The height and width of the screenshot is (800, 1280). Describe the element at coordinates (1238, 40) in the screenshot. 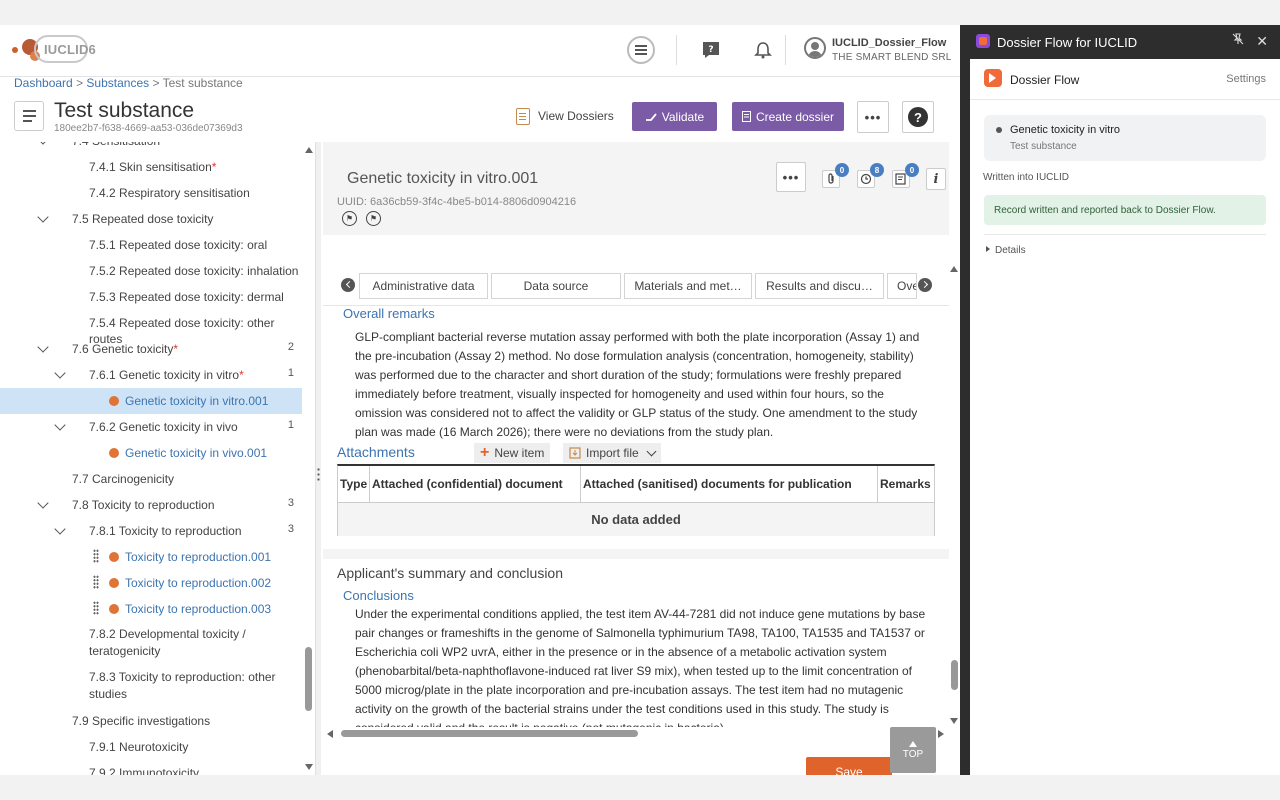

I see `unpin-icon` at that location.